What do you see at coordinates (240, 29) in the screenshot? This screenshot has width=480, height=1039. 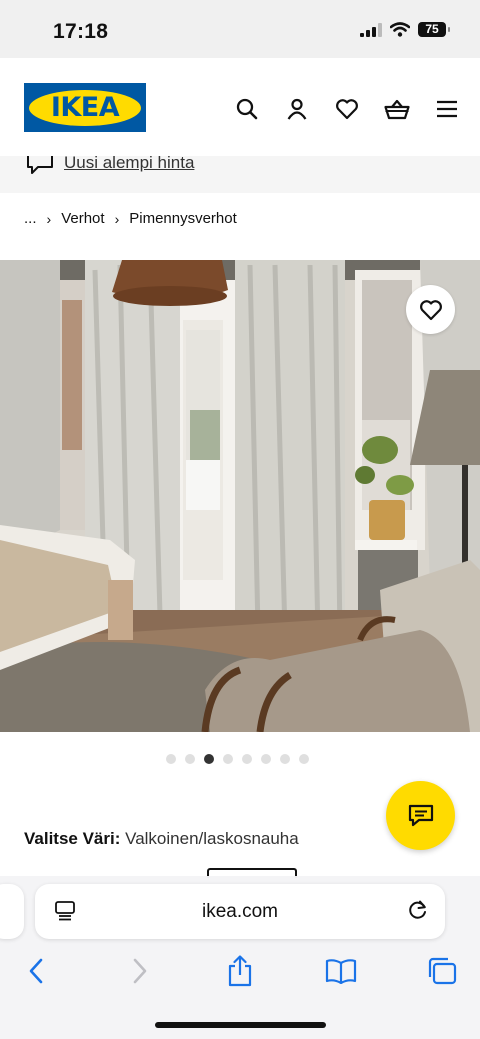 I see `status-bar: 17:18 75` at bounding box center [240, 29].